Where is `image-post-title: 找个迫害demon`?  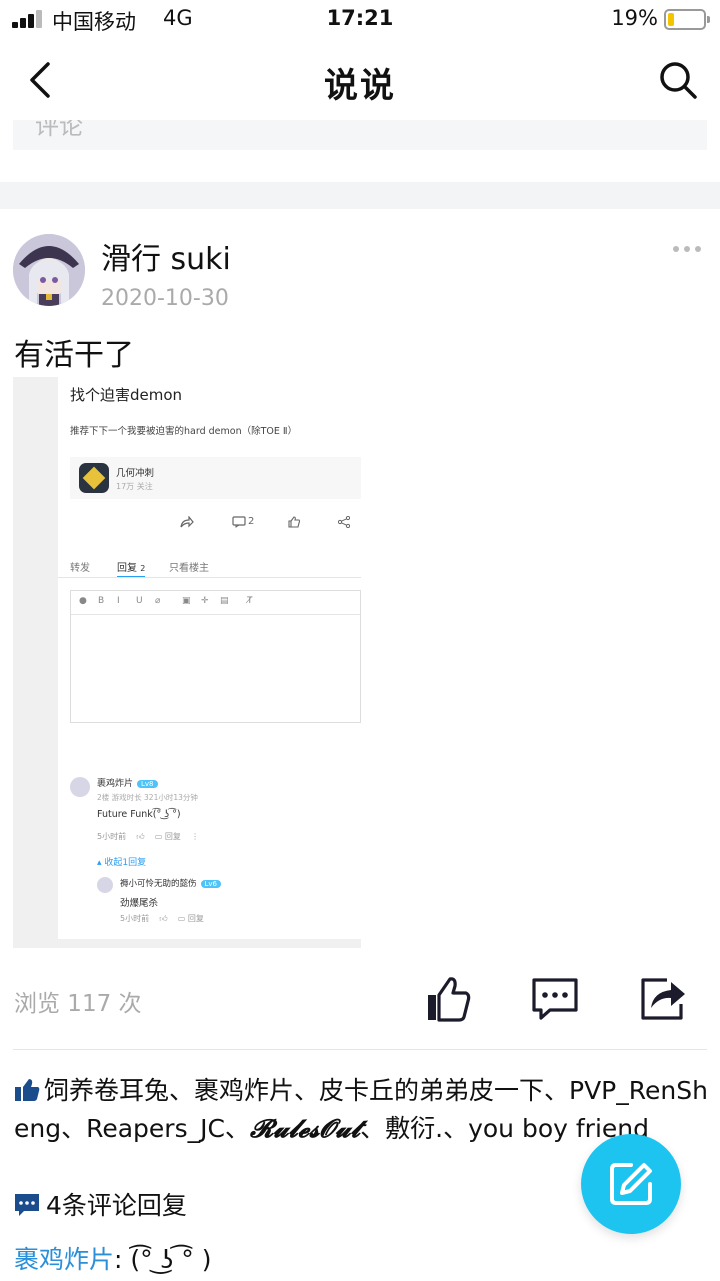 image-post-title: 找个迫害demon is located at coordinates (126, 395).